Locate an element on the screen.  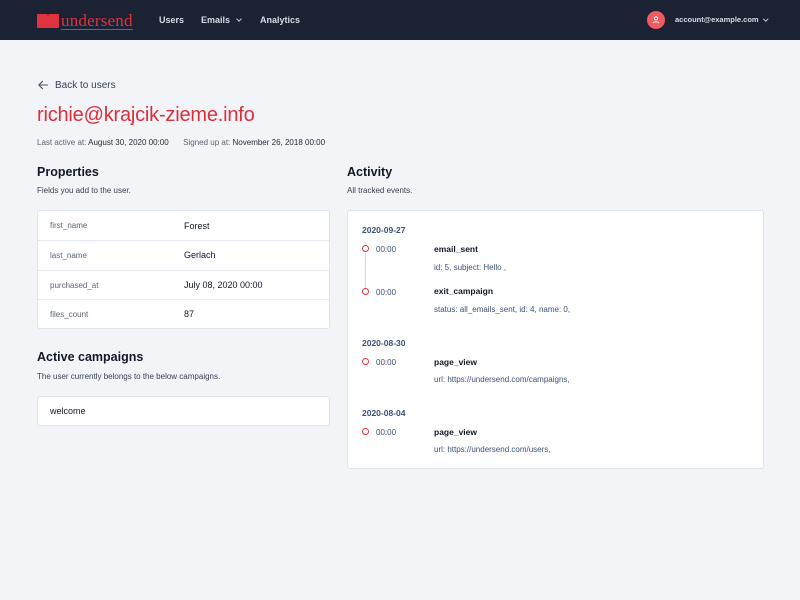
back-to-users-link: Back to users is located at coordinates (76, 85).